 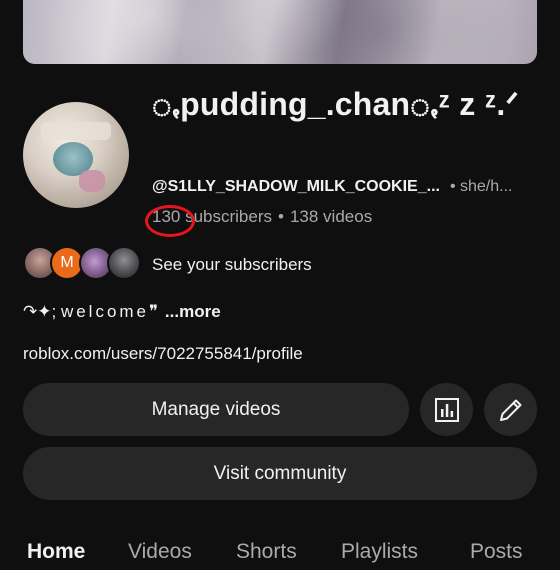 What do you see at coordinates (266, 552) in the screenshot?
I see `tab-shorts: Shorts` at bounding box center [266, 552].